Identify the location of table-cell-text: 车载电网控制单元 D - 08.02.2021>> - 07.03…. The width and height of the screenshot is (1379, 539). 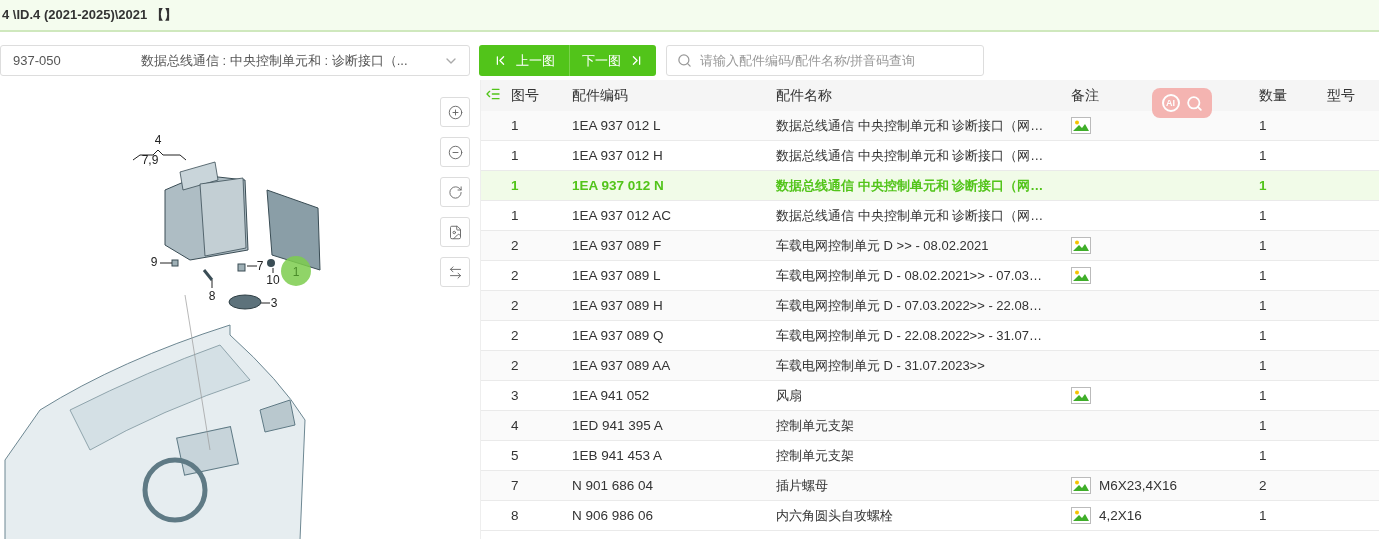
(909, 275).